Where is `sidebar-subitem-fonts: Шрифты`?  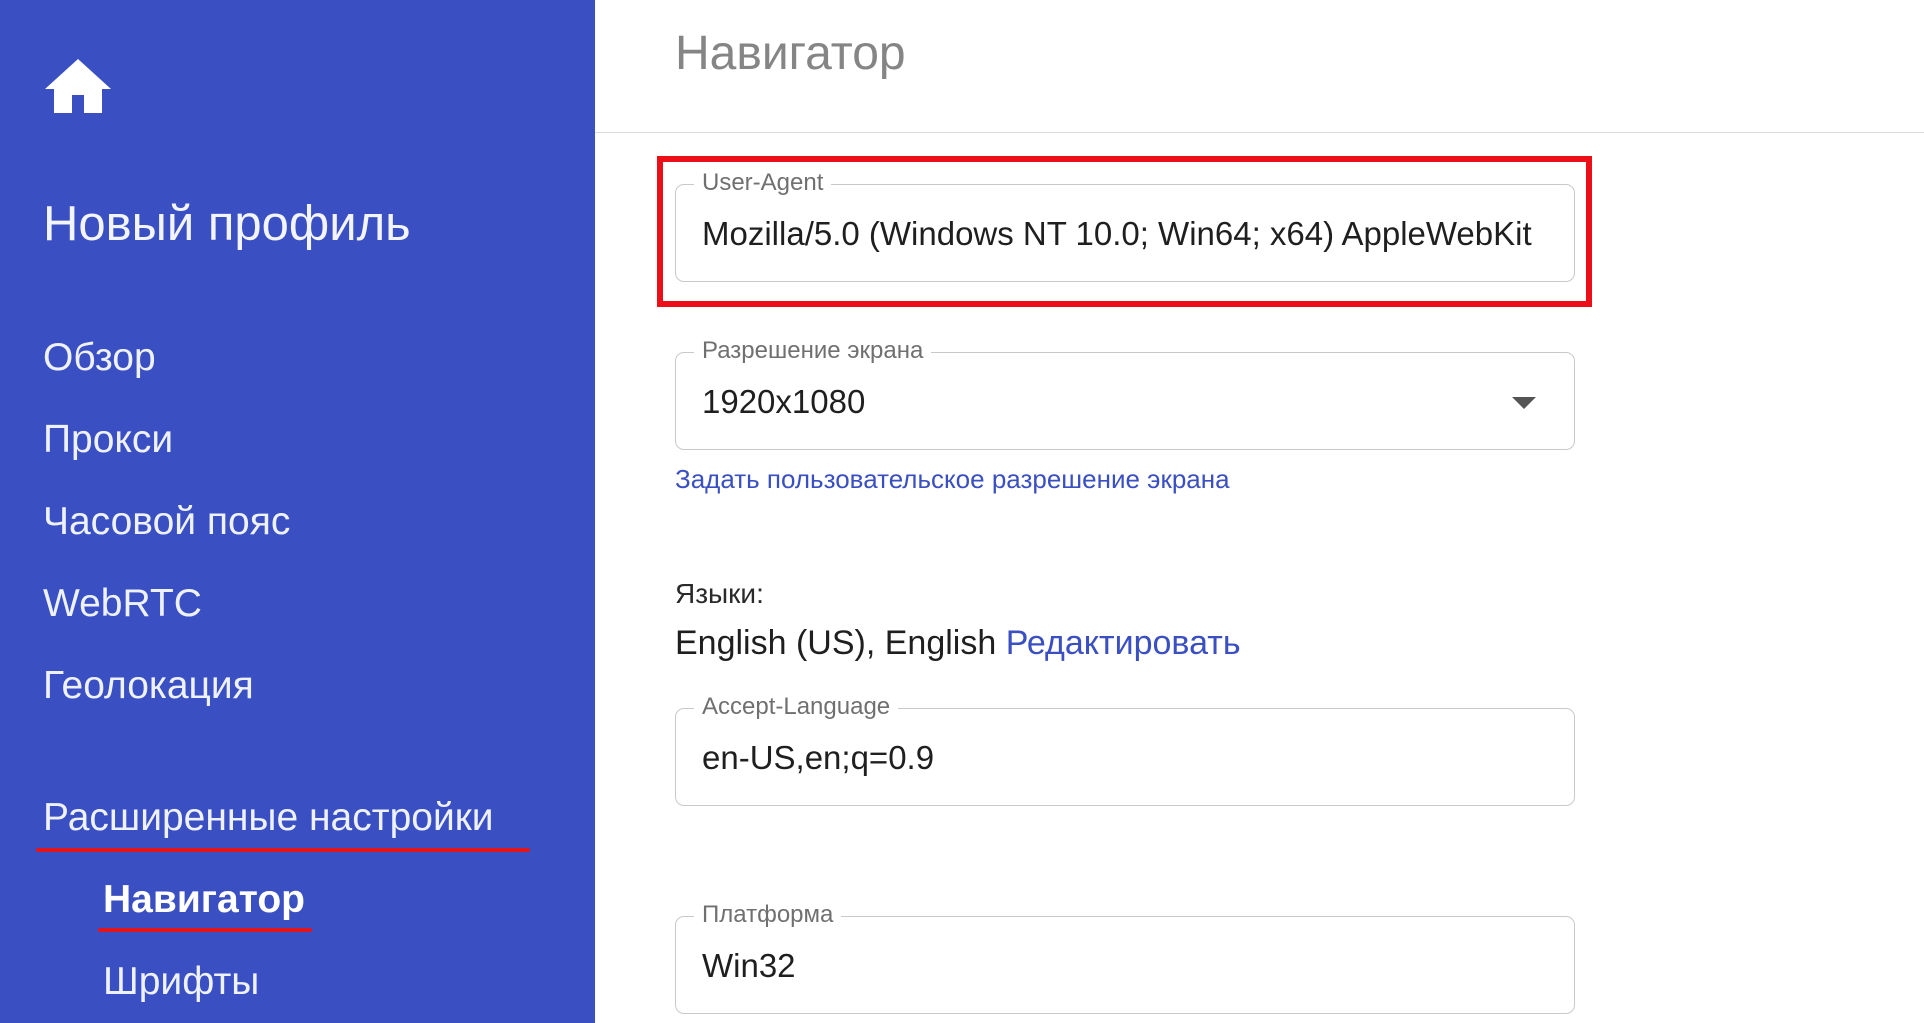
sidebar-subitem-fonts: Шрифты is located at coordinates (181, 982).